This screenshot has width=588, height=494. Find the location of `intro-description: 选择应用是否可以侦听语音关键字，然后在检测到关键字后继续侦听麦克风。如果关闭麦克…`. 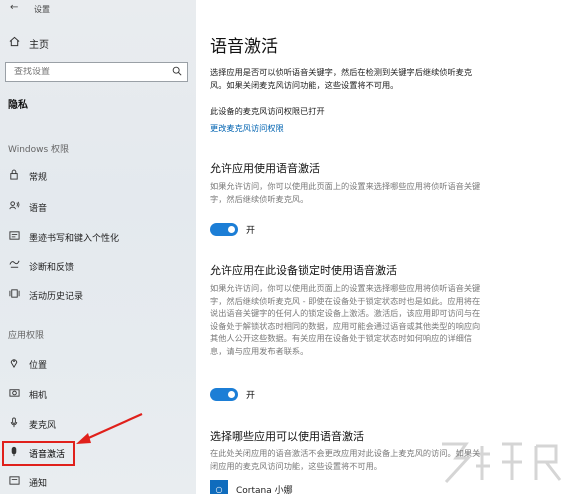

intro-description: 选择应用是否可以侦听语音关键字，然后在检测到关键字后继续侦听麦克风。如果关闭麦克… is located at coordinates (341, 78).